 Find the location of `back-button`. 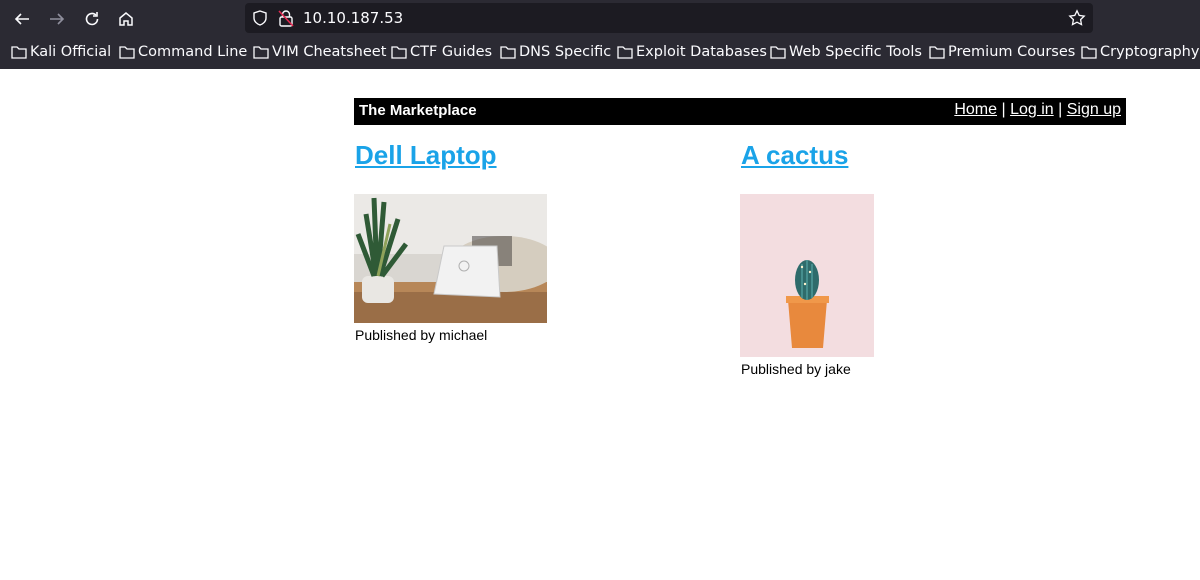

back-button is located at coordinates (22, 19).